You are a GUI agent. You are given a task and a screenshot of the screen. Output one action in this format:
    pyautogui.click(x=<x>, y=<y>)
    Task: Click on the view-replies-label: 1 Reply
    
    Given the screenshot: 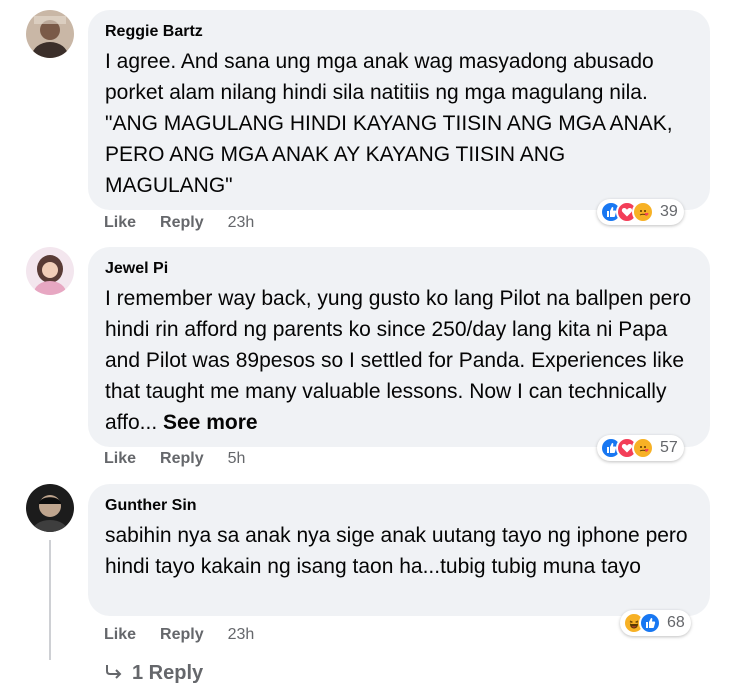 What is the action you would take?
    pyautogui.click(x=168, y=673)
    